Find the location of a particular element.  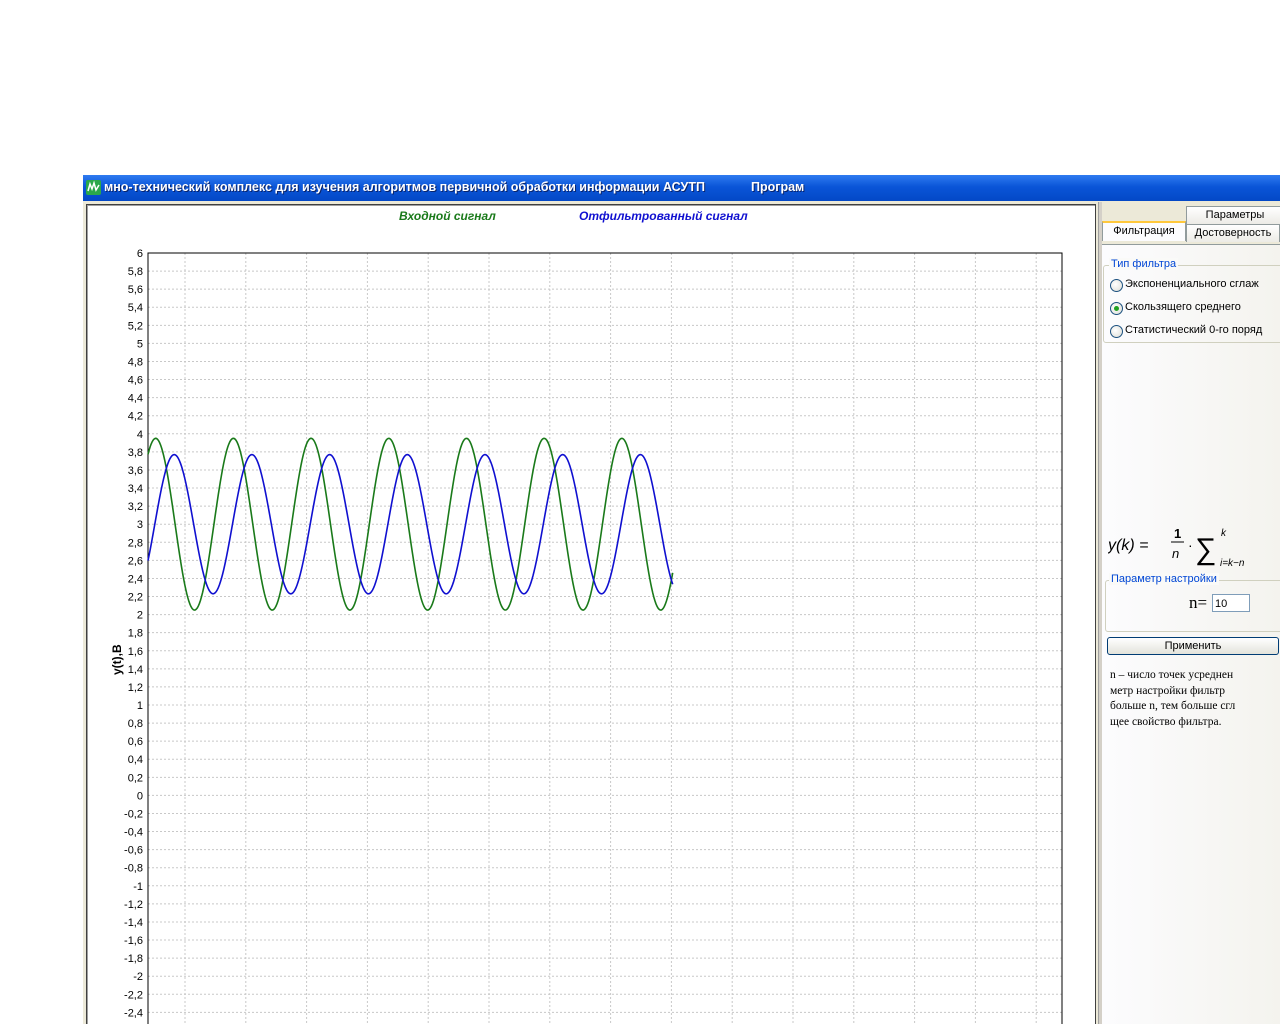

radio-button-selected-icon is located at coordinates (1116, 308).